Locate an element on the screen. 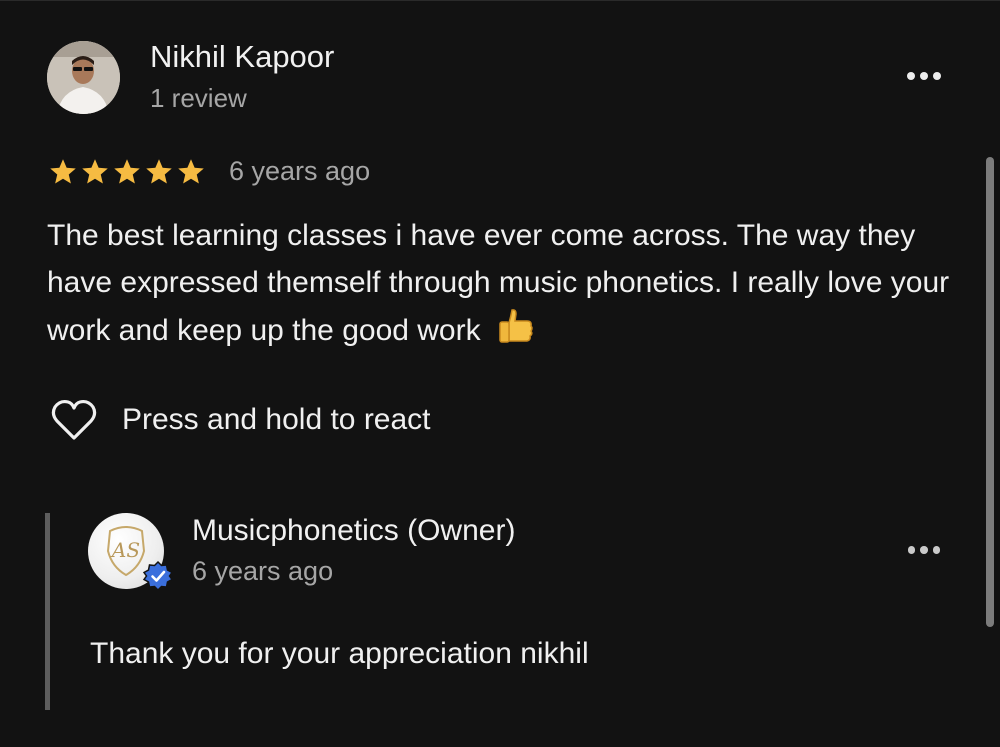 Image resolution: width=1000 pixels, height=747 pixels. review-date: 6 years ago is located at coordinates (300, 171).